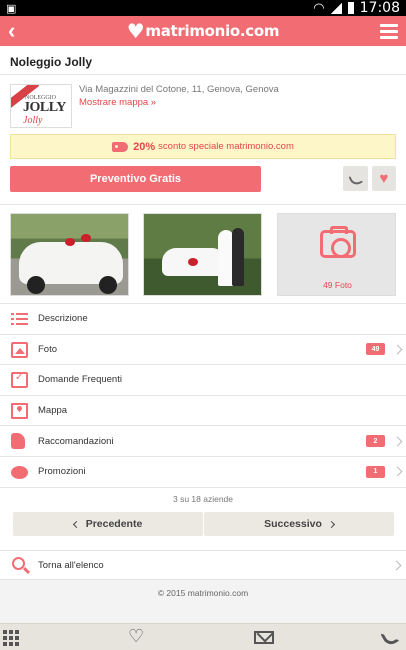 Image resolution: width=406 pixels, height=650 pixels. I want to click on logo-text: matrimonio.com, so click(212, 31).